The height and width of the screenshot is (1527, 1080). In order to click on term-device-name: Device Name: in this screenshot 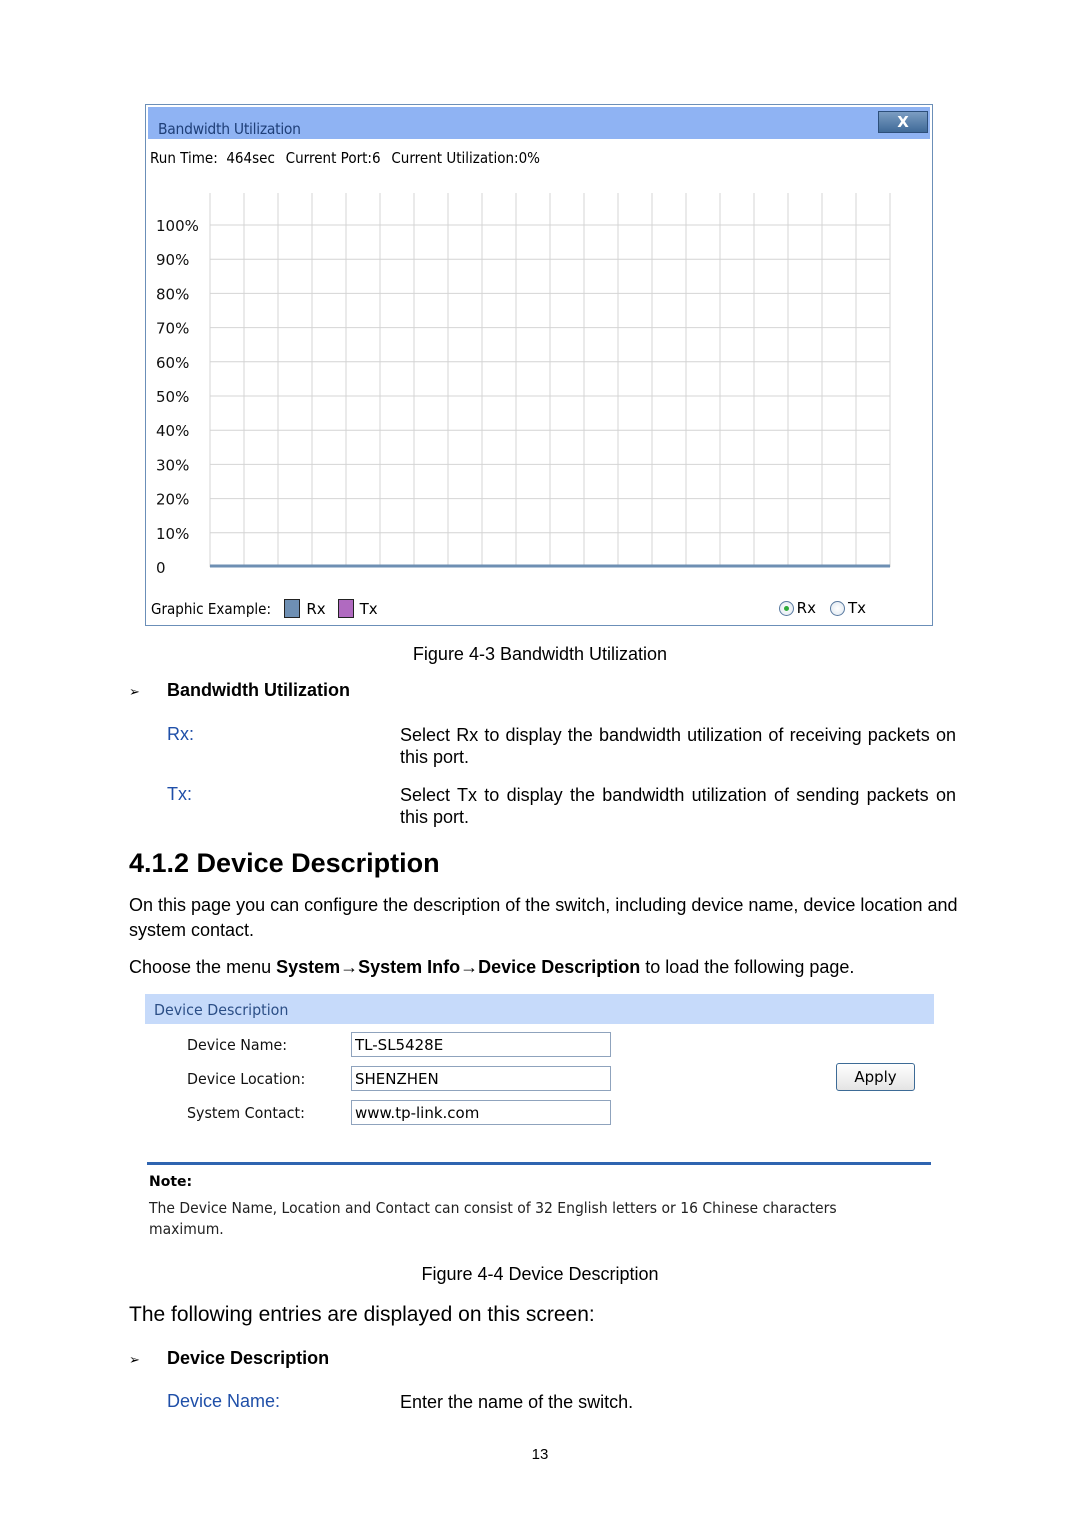, I will do `click(224, 1401)`.